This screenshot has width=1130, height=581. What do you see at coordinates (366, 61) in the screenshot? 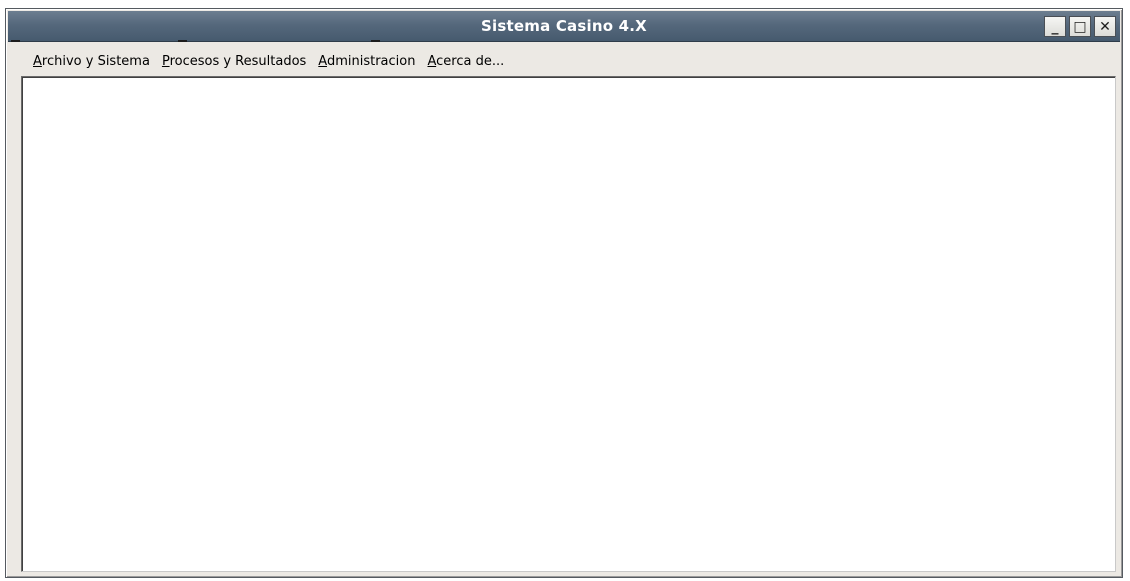
I see `menu-administracion: Administracion` at bounding box center [366, 61].